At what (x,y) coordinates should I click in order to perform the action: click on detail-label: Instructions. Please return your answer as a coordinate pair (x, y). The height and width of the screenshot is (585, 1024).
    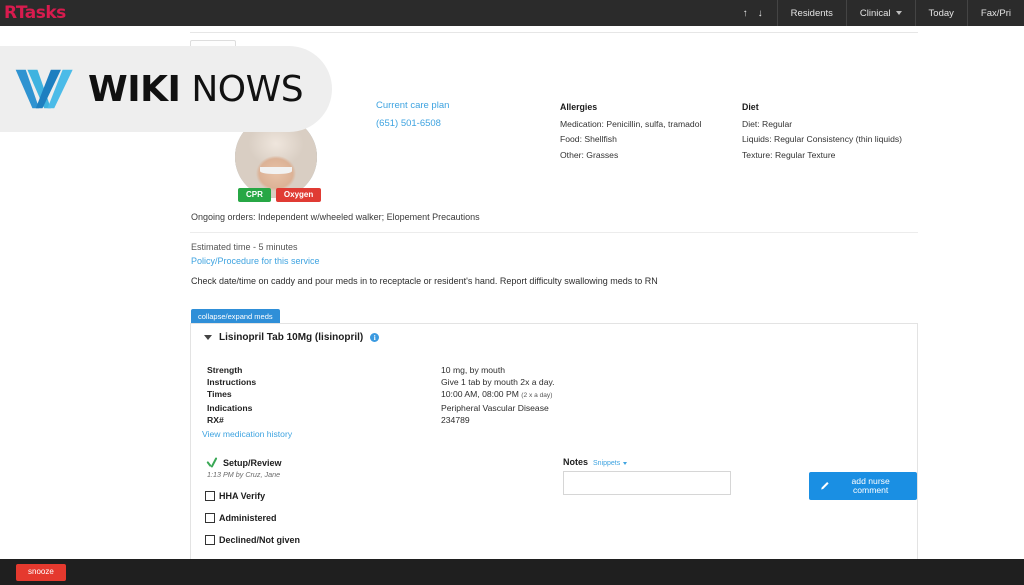
    Looking at the image, I should click on (232, 382).